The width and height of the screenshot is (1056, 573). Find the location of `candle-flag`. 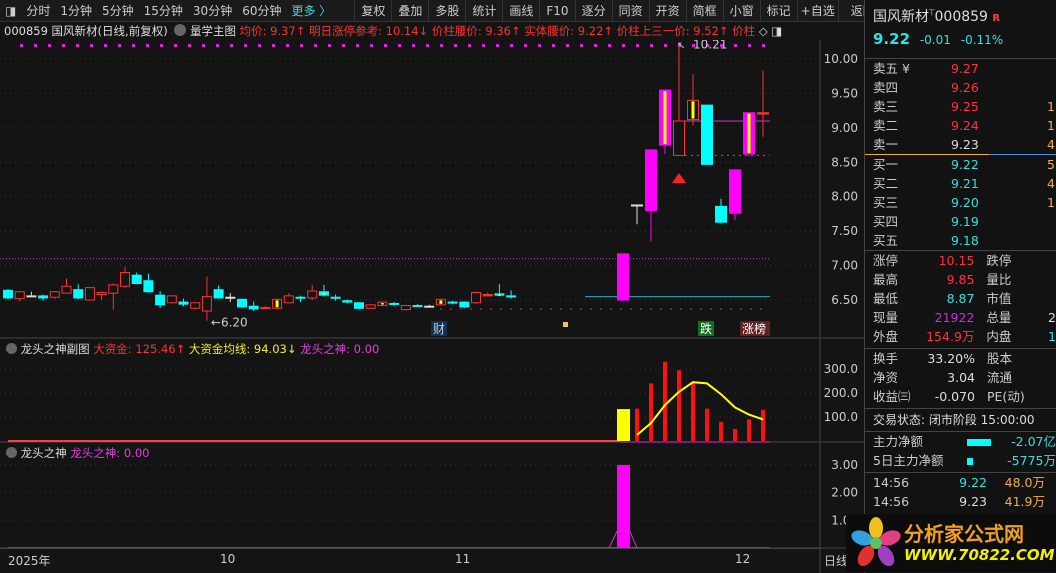

candle-flag is located at coordinates (382, 304).